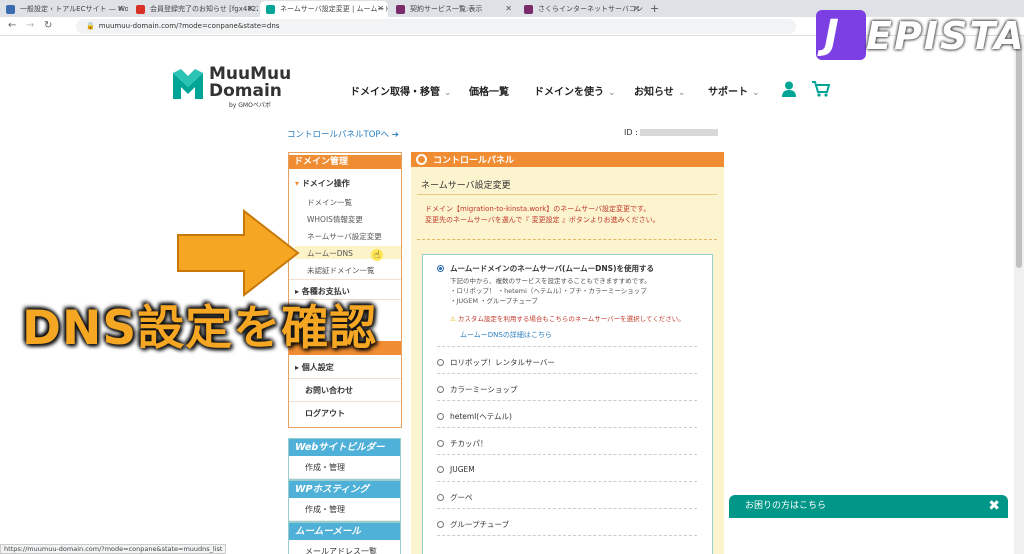 This screenshot has height=554, width=1024. Describe the element at coordinates (270, 9) in the screenshot. I see `muumuu-favicon-icon` at that location.